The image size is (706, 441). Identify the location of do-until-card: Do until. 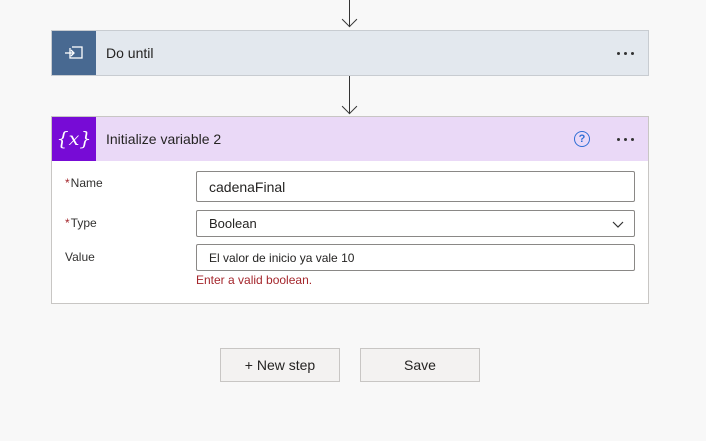
(350, 53).